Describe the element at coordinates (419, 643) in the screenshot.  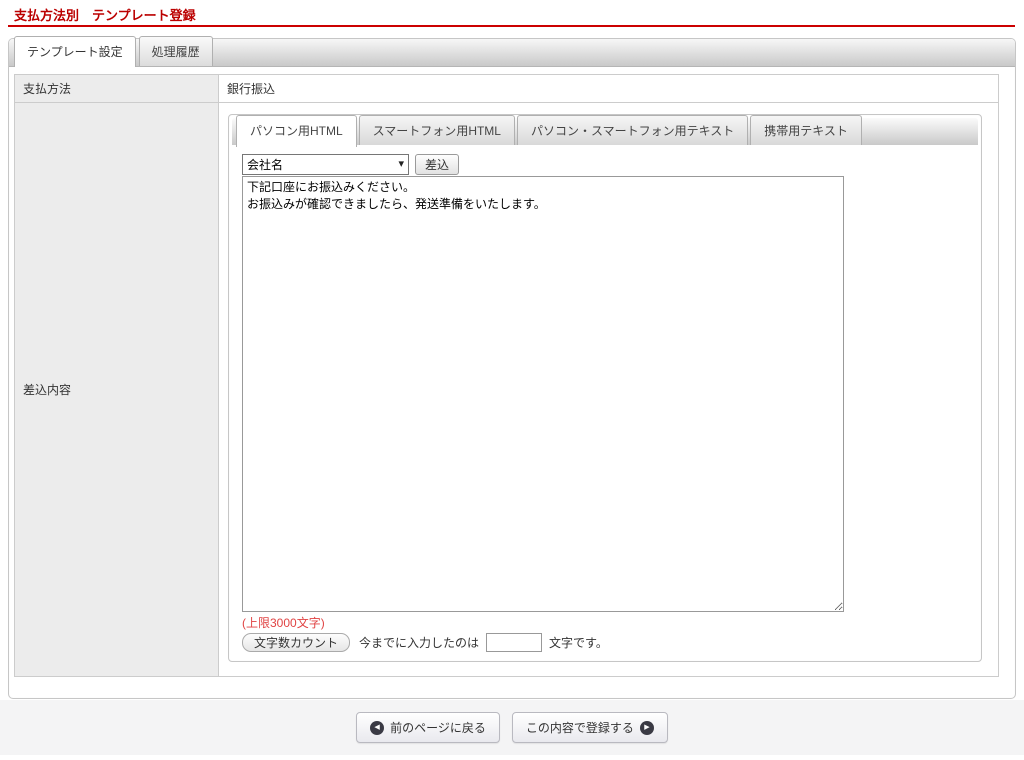
I see `char-count-text-before: 今までに入力したのは` at that location.